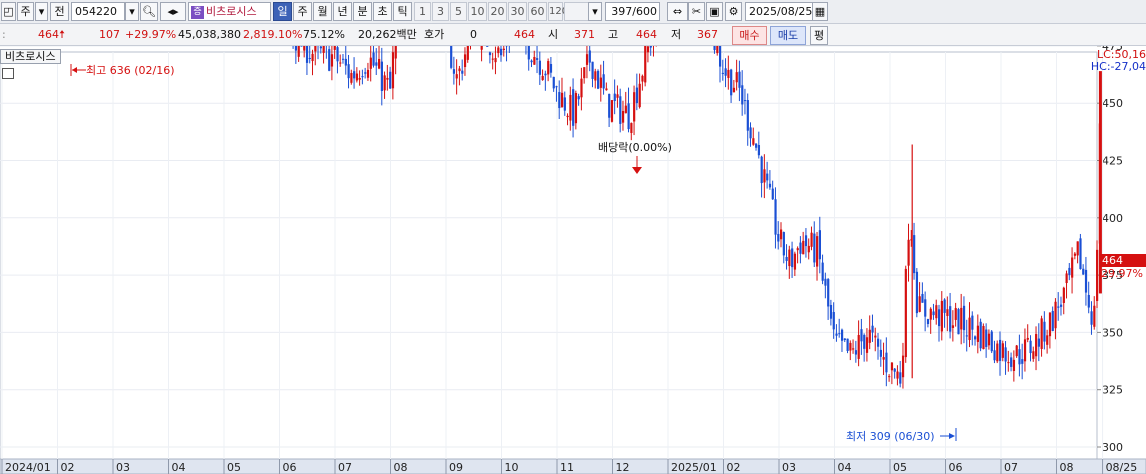 This screenshot has width=1146, height=474. What do you see at coordinates (130, 70) in the screenshot?
I see `high-annotation: 최고 636 (02/16)` at bounding box center [130, 70].